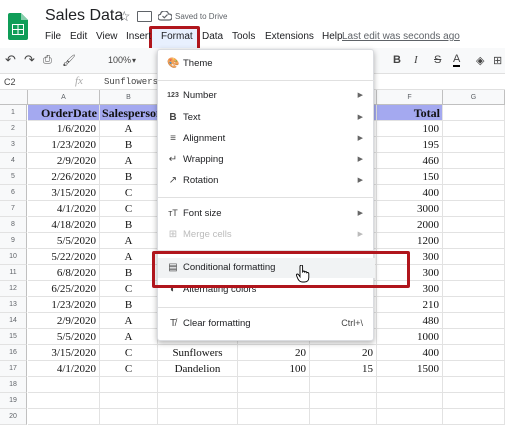  What do you see at coordinates (14, 97) in the screenshot?
I see `select-all-corner` at bounding box center [14, 97].